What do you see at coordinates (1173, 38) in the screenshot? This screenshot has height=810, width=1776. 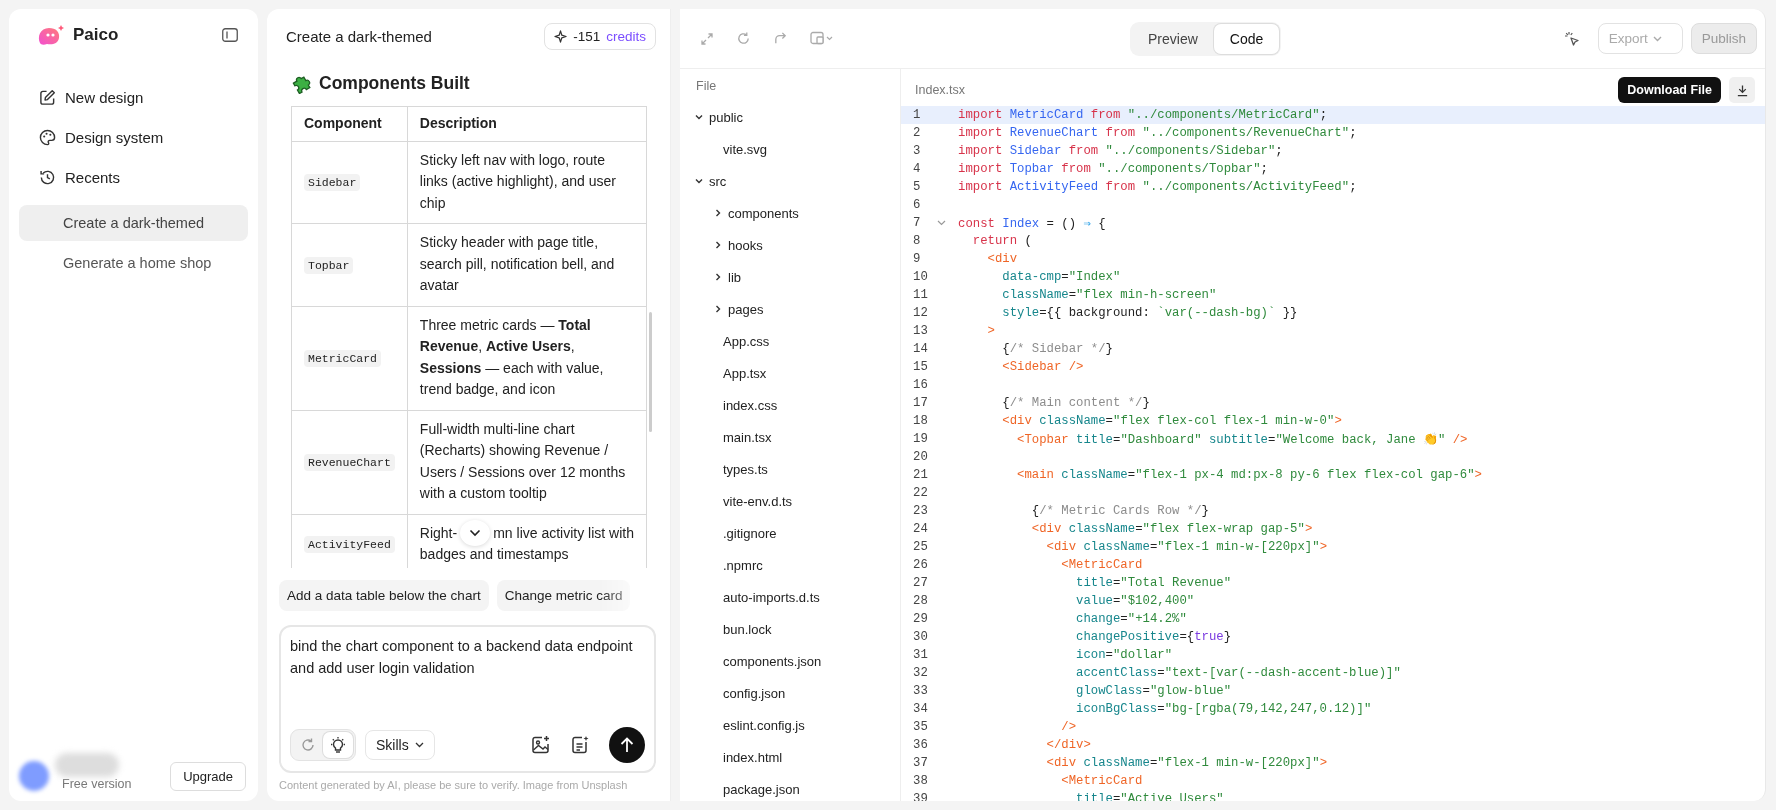 I see `view-tab: Preview` at bounding box center [1173, 38].